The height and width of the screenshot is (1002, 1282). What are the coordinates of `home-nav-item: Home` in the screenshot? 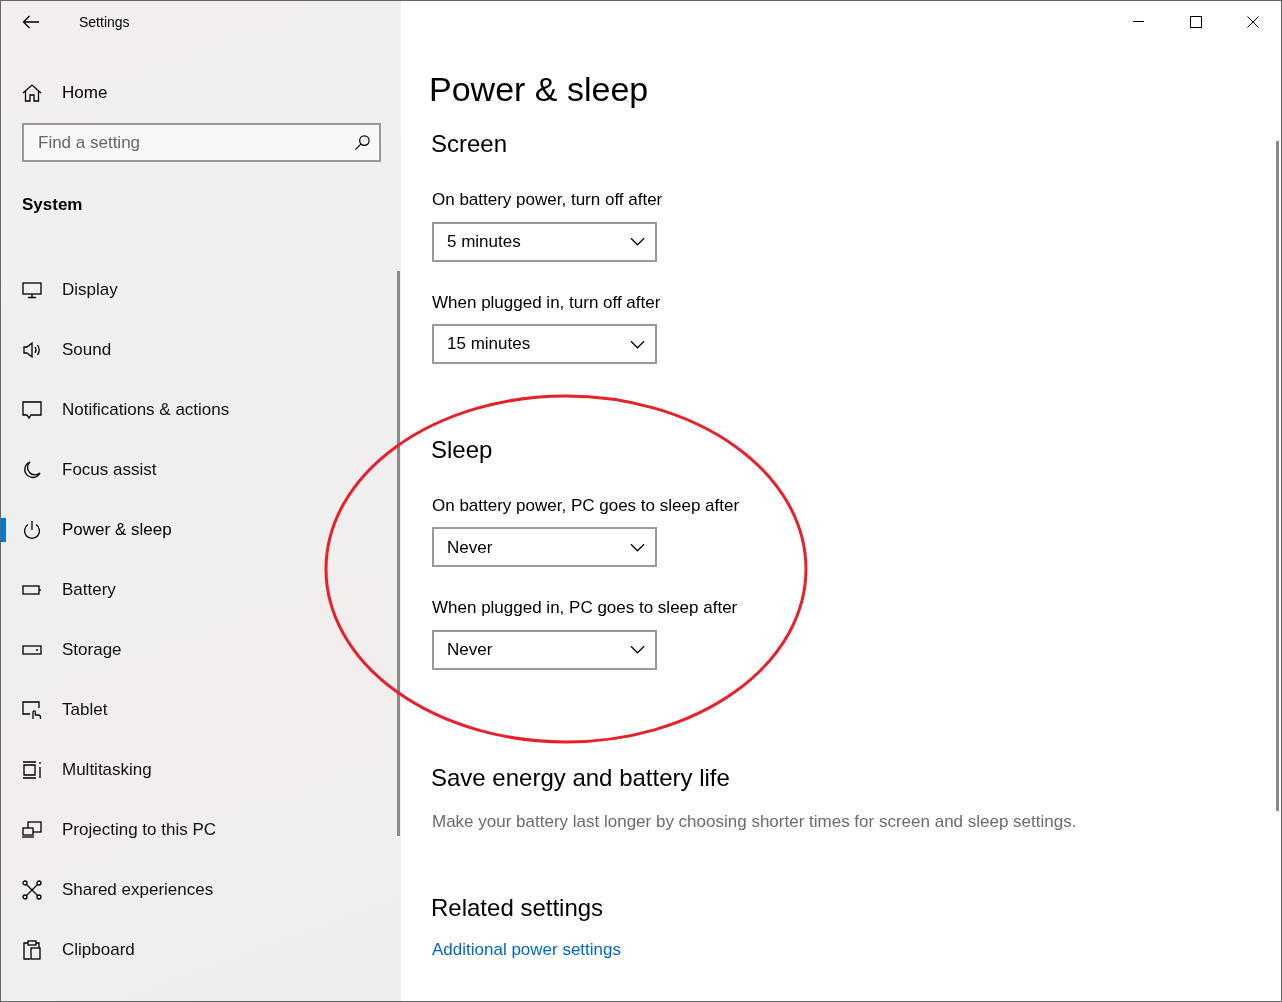 It's located at (201, 93).